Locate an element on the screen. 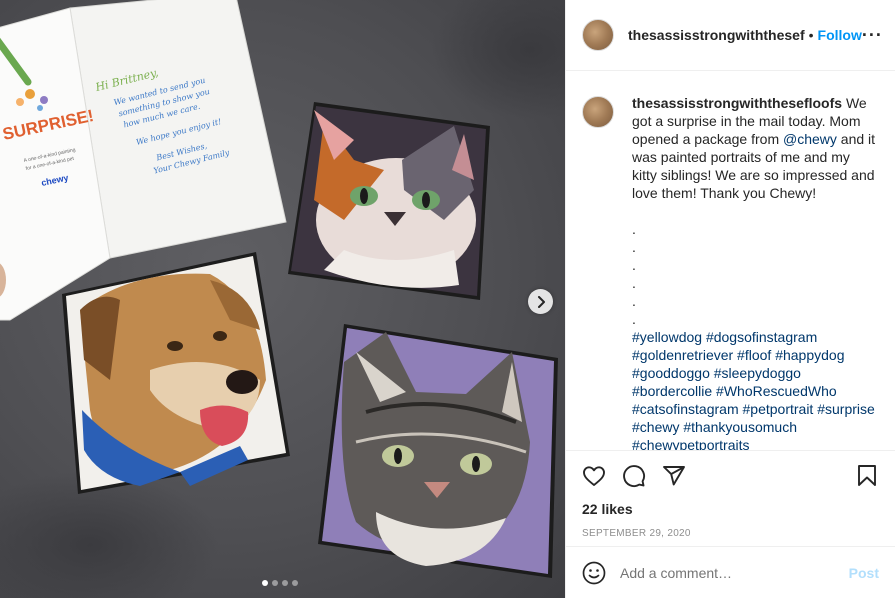 The image size is (895, 598). tabby-cat-portrait is located at coordinates (438, 451).